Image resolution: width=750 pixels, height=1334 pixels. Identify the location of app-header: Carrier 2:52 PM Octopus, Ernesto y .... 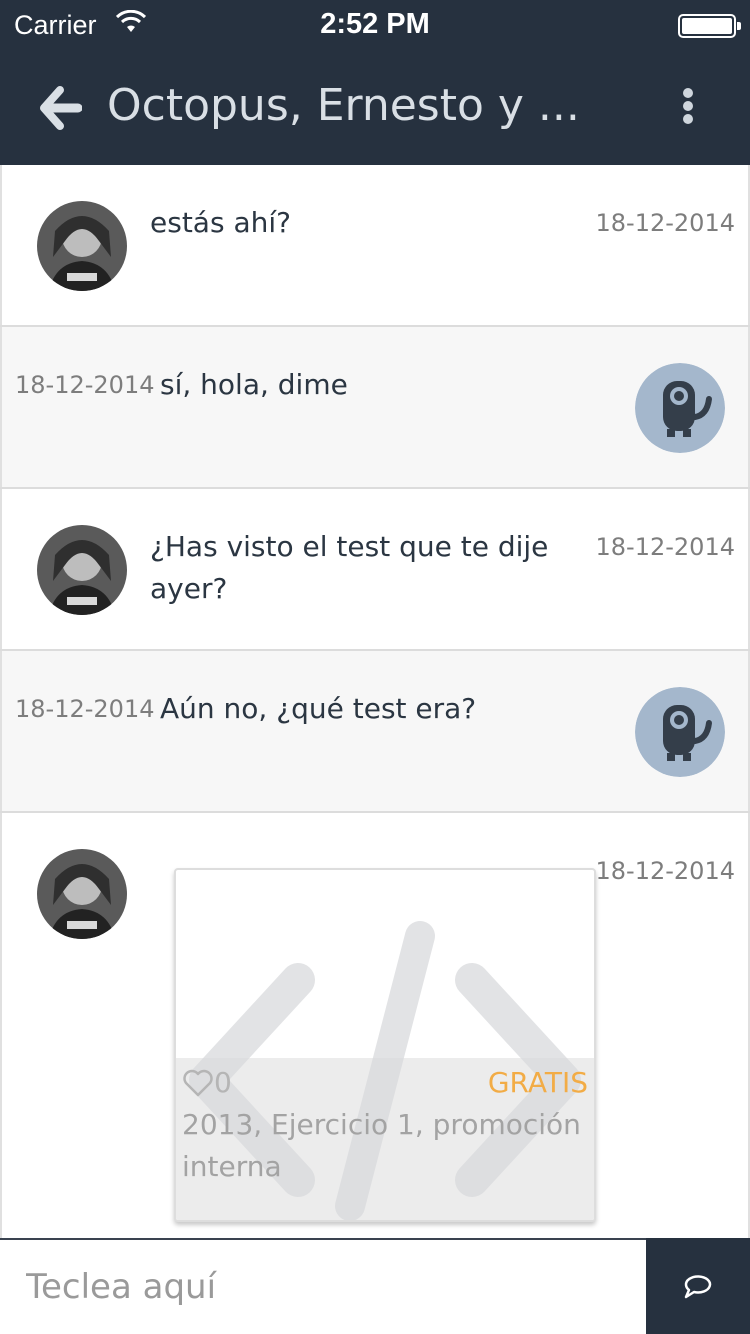
(375, 82).